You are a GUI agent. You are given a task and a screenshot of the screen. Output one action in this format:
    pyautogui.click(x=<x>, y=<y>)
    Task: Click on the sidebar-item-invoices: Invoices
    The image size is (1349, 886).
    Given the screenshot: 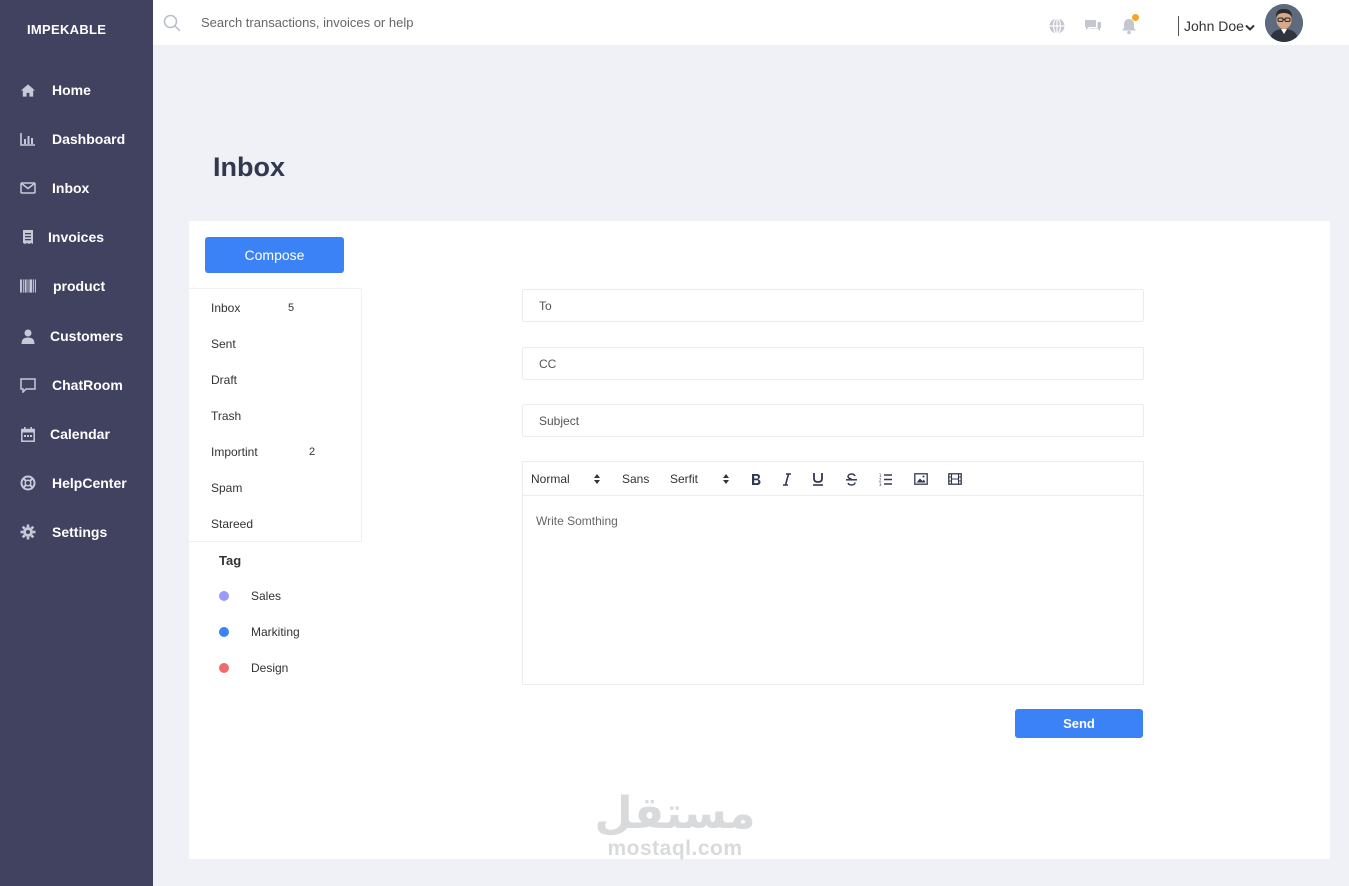 What is the action you would take?
    pyautogui.click(x=76, y=237)
    